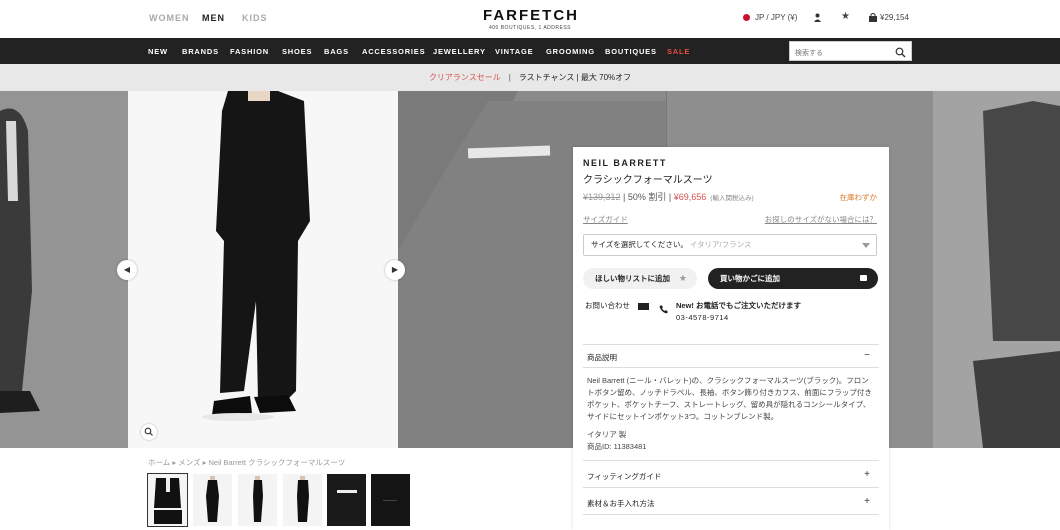 This screenshot has height=530, width=1060. I want to click on product-brand: NEIL BARRETT, so click(625, 163).